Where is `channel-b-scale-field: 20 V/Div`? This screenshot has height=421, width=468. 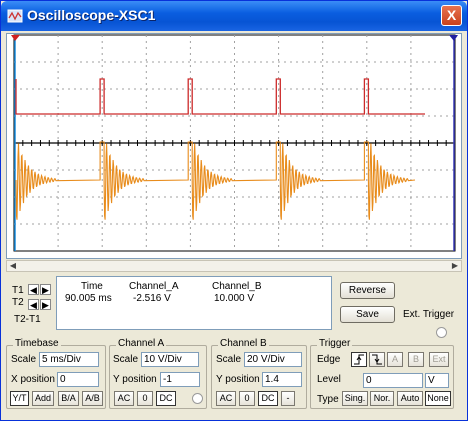
channel-b-scale-field: 20 V/Div is located at coordinates (273, 359).